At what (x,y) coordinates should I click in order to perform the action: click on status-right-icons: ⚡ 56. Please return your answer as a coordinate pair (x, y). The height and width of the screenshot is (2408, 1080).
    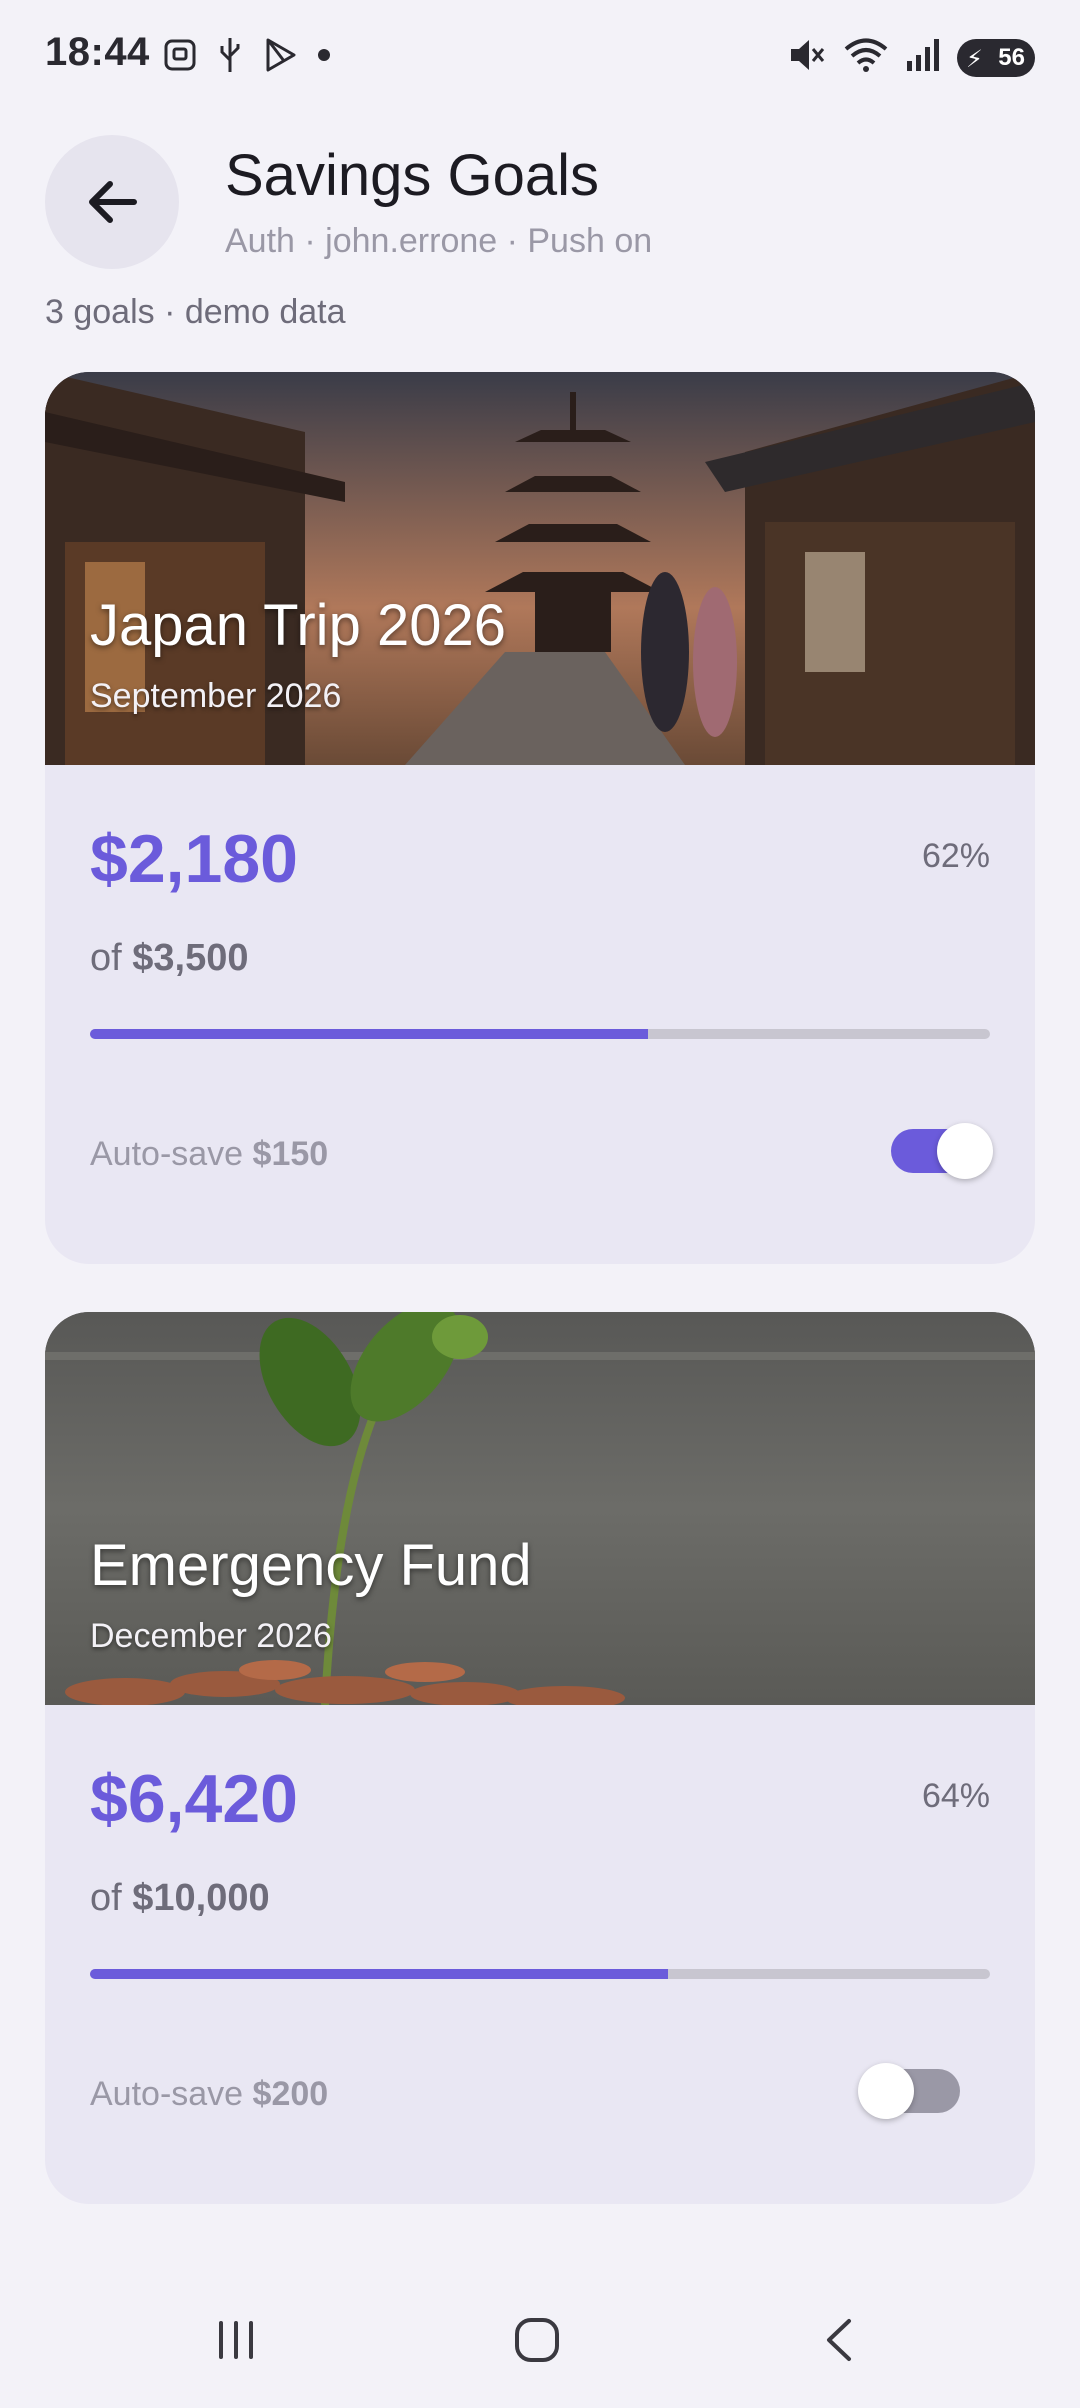
    Looking at the image, I should click on (911, 57).